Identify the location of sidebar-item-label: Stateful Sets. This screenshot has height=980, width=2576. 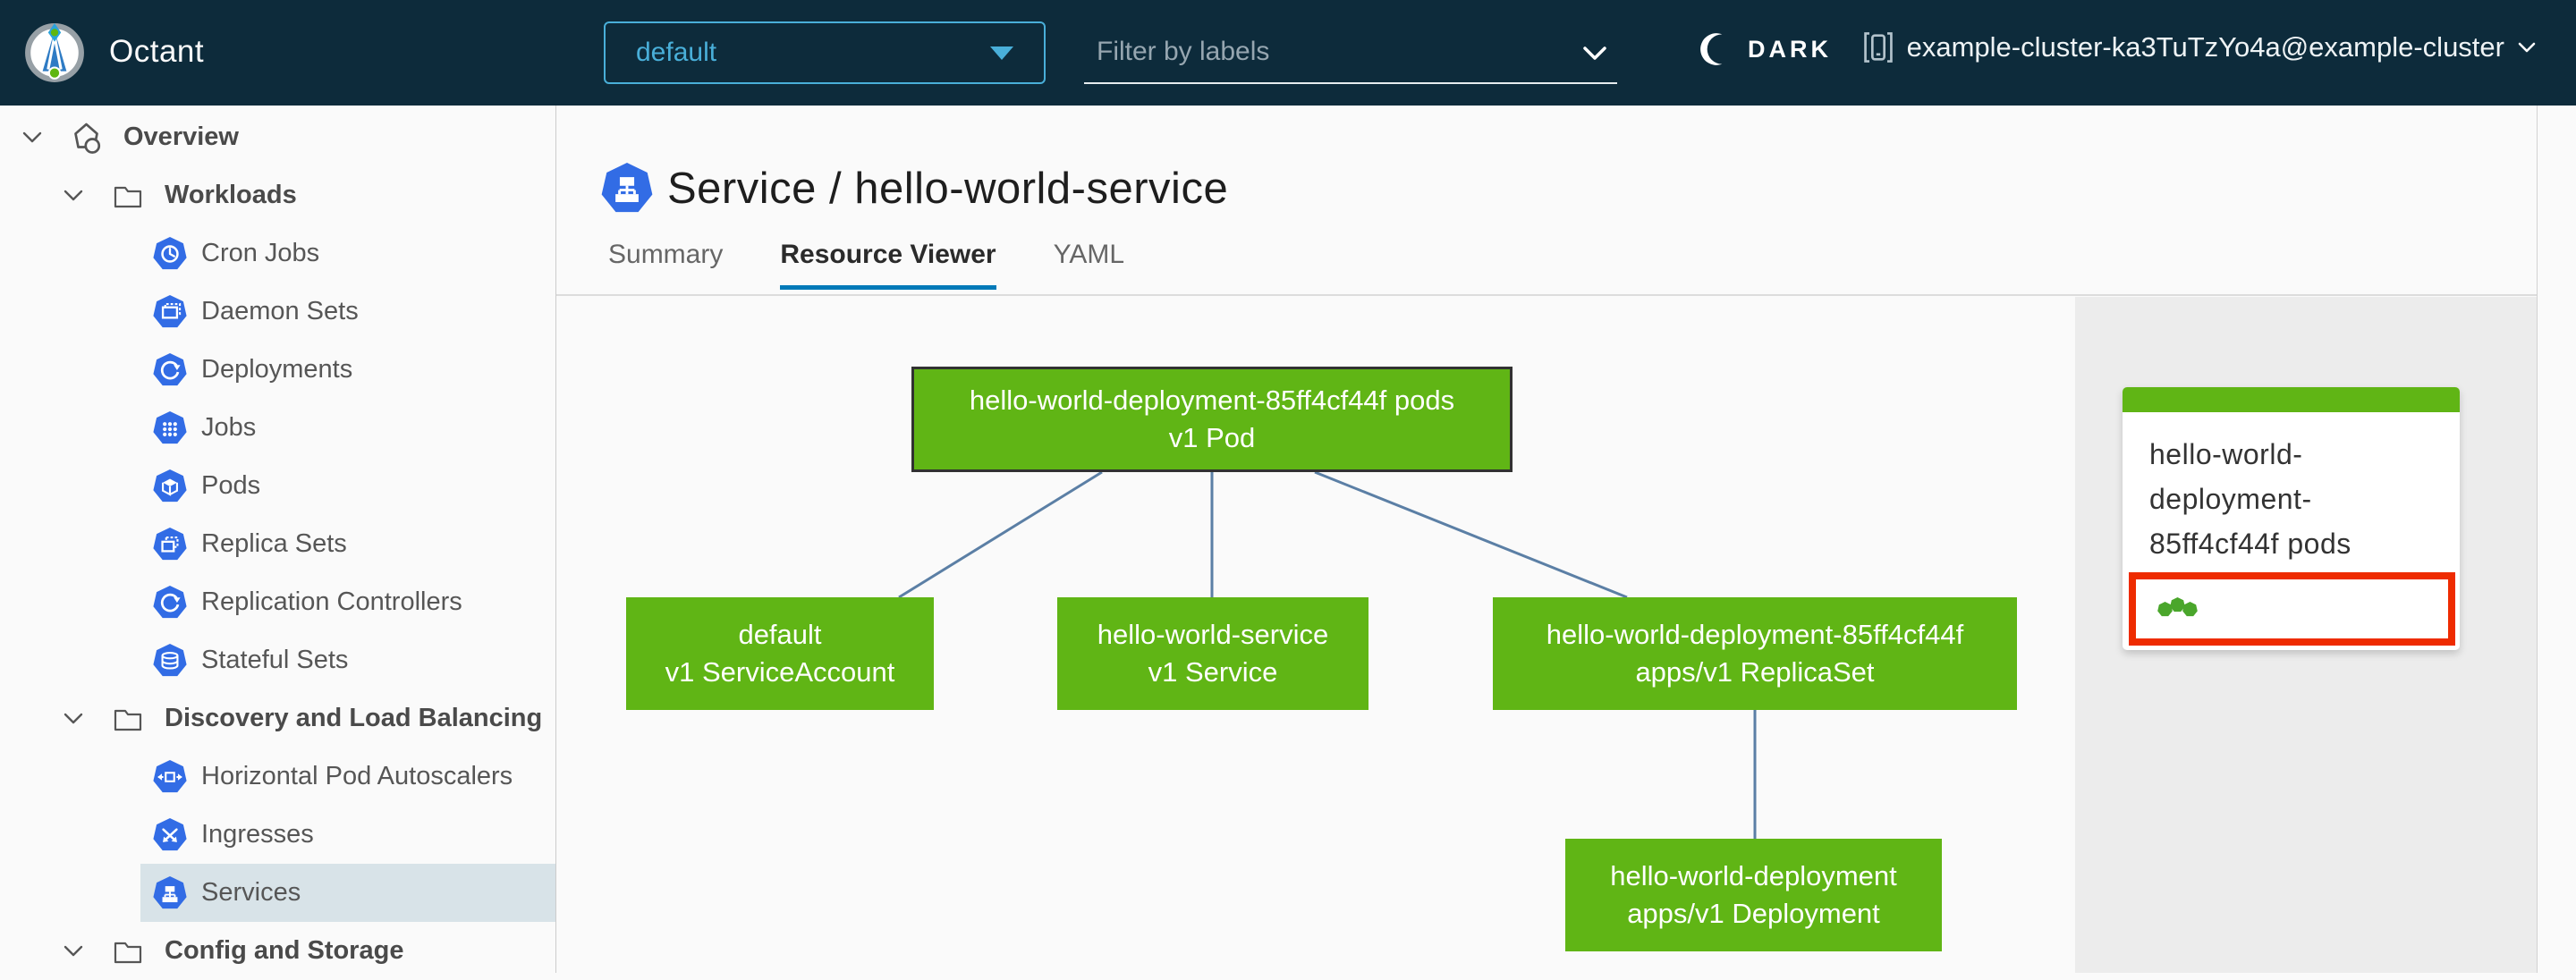
(275, 660).